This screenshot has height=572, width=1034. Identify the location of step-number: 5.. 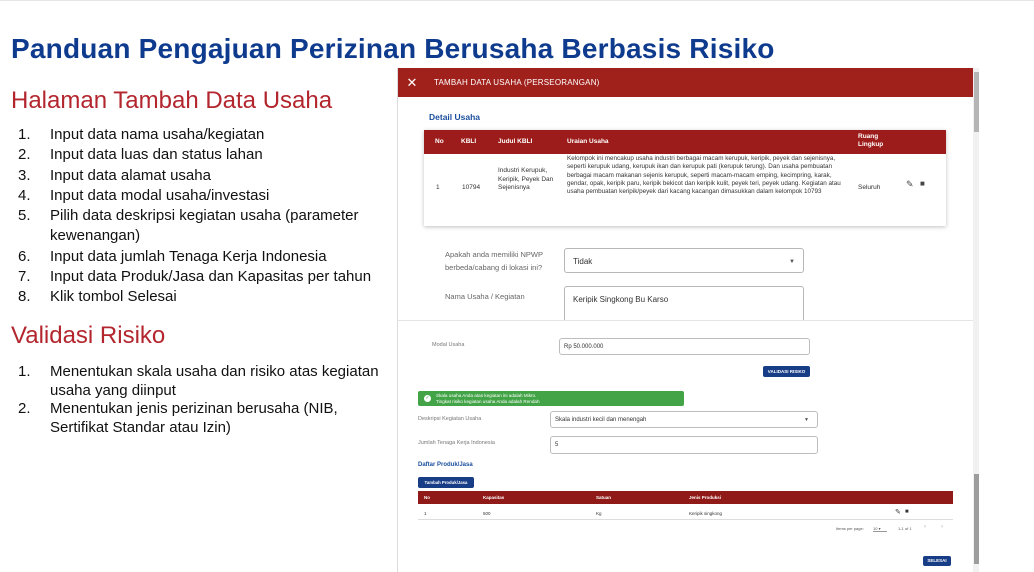
(24, 216).